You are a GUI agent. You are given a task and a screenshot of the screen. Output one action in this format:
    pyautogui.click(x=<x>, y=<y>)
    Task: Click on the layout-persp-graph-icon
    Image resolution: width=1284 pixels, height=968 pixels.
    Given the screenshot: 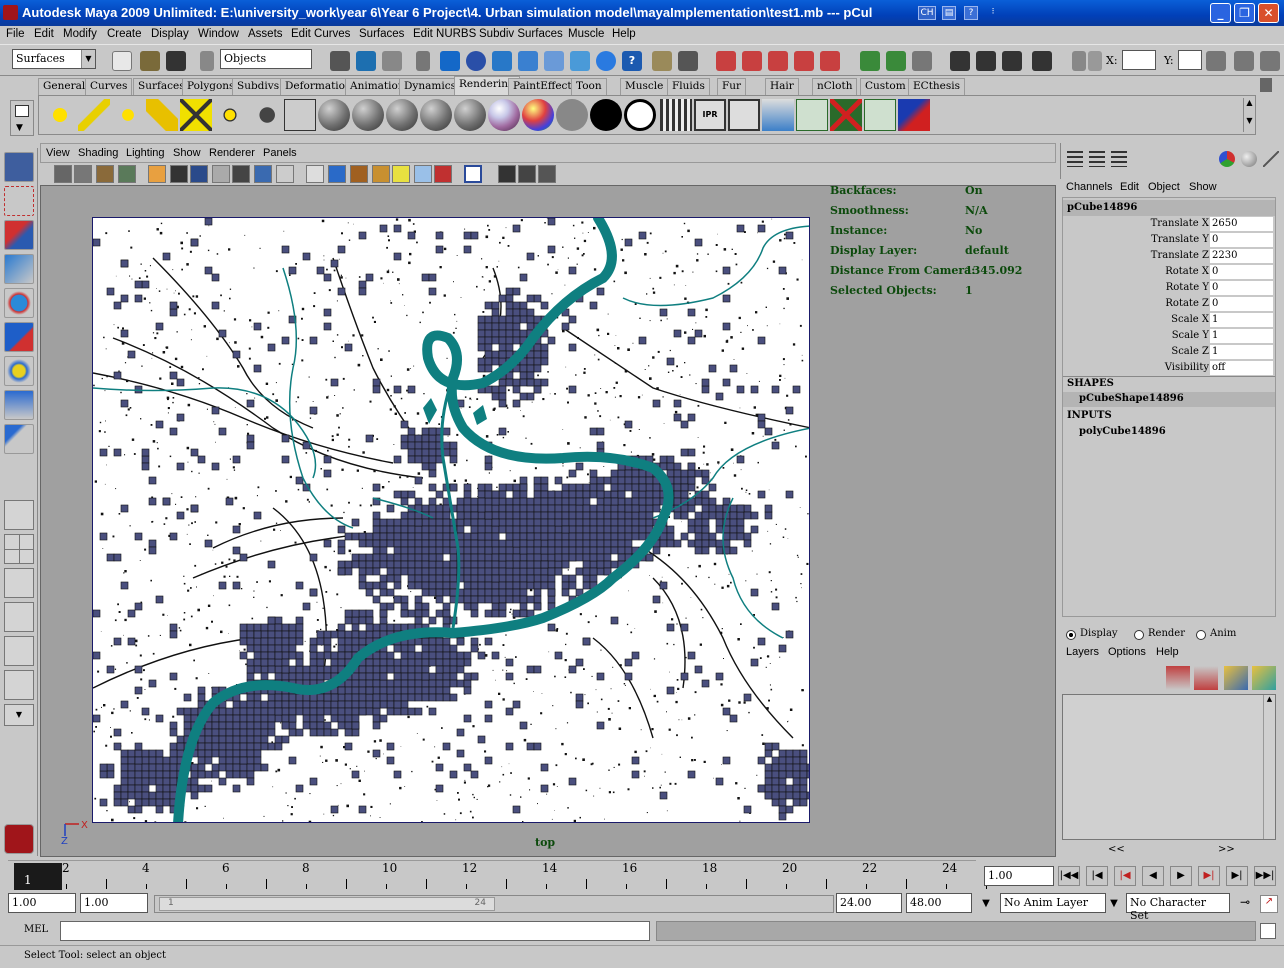 What is the action you would take?
    pyautogui.click(x=19, y=617)
    